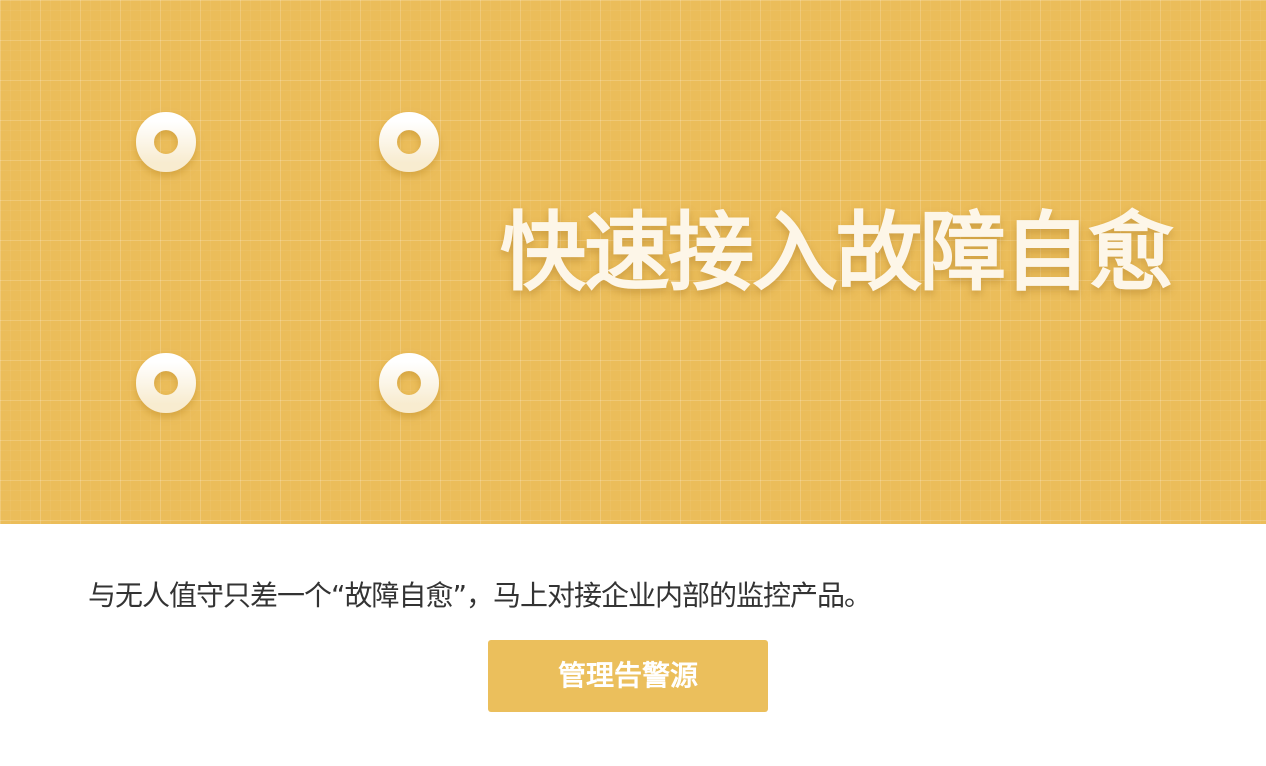 The width and height of the screenshot is (1266, 766). Describe the element at coordinates (837, 253) in the screenshot. I see `banner-title: 快速接入故障自愈` at that location.